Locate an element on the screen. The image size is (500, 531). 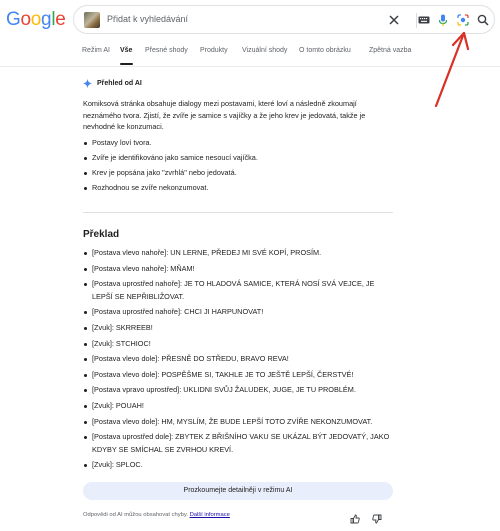
tab-zpetna-vazba: Zpětná vazba is located at coordinates (390, 50).